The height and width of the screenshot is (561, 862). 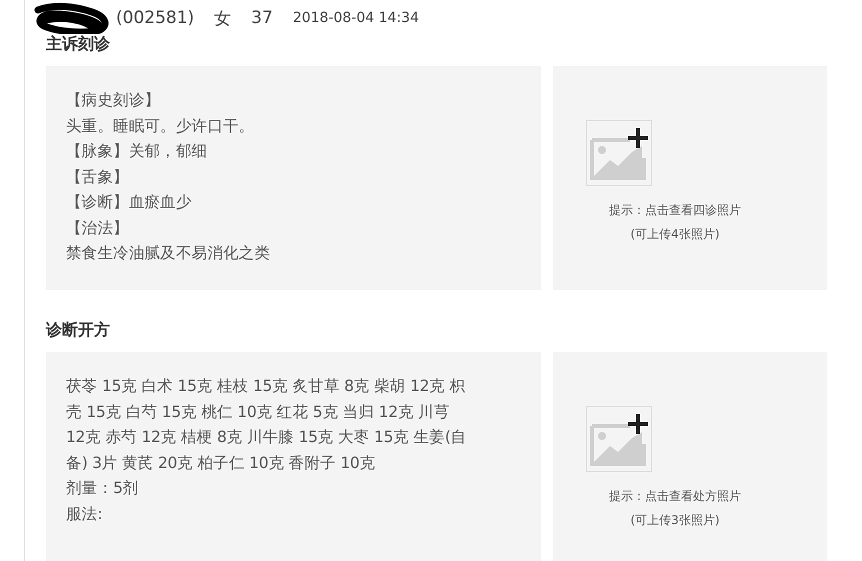 I want to click on record-line: 12克 赤芍 12克 桔梗 8克 川牛膝 15克 大枣 15克 生姜(自, so click(x=267, y=437).